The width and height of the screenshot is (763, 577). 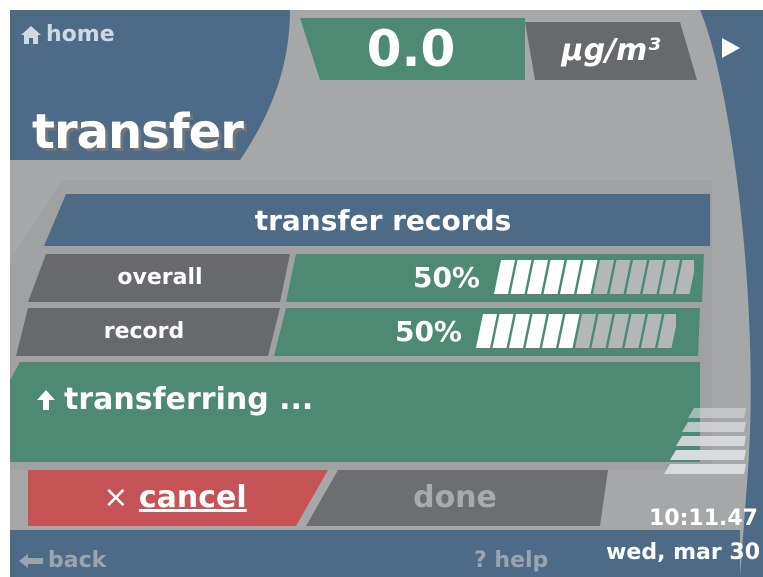 What do you see at coordinates (160, 277) in the screenshot?
I see `overall-label: overall` at bounding box center [160, 277].